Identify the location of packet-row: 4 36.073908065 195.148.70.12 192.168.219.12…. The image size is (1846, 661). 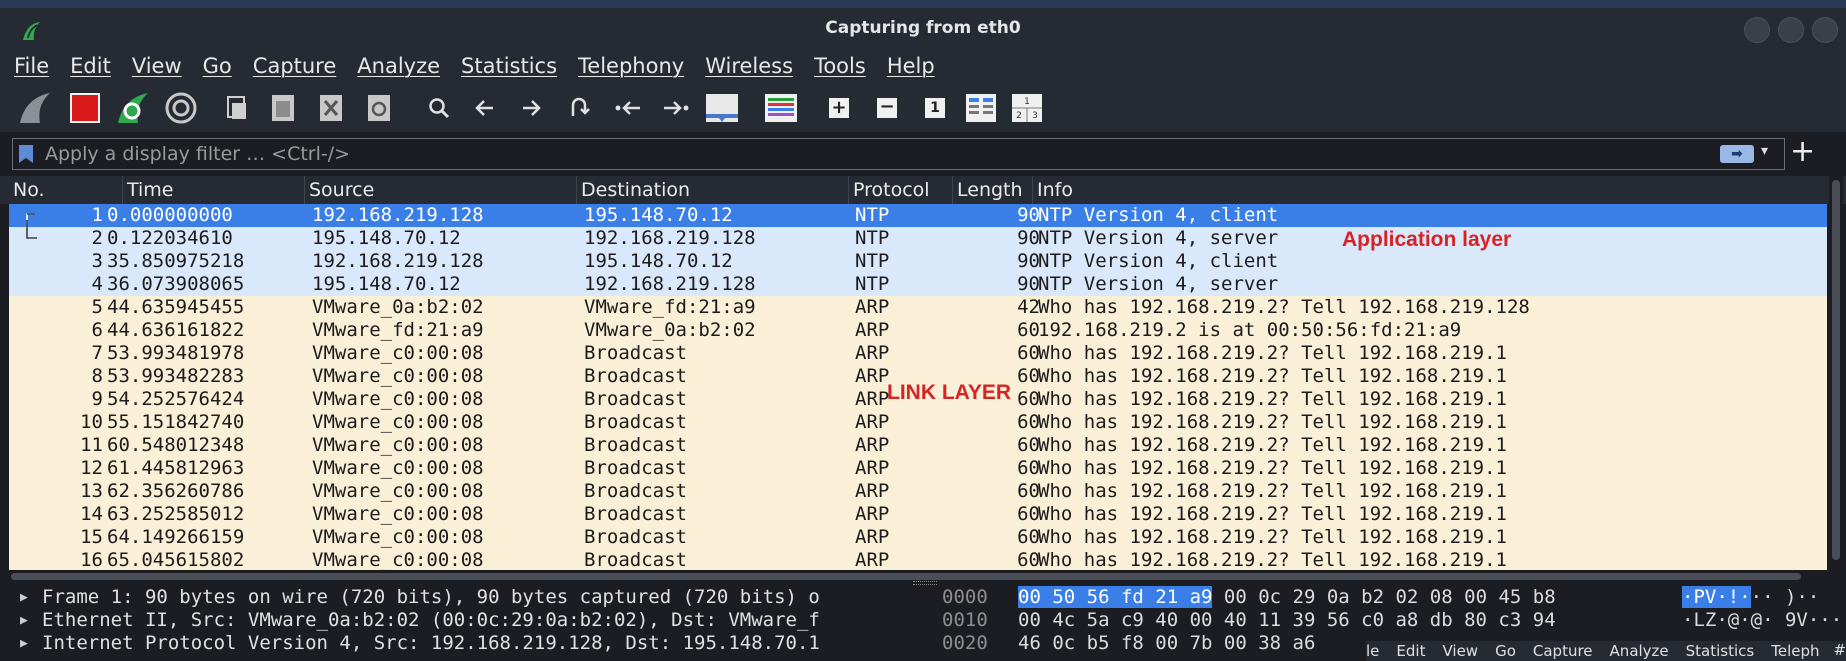
(918, 284).